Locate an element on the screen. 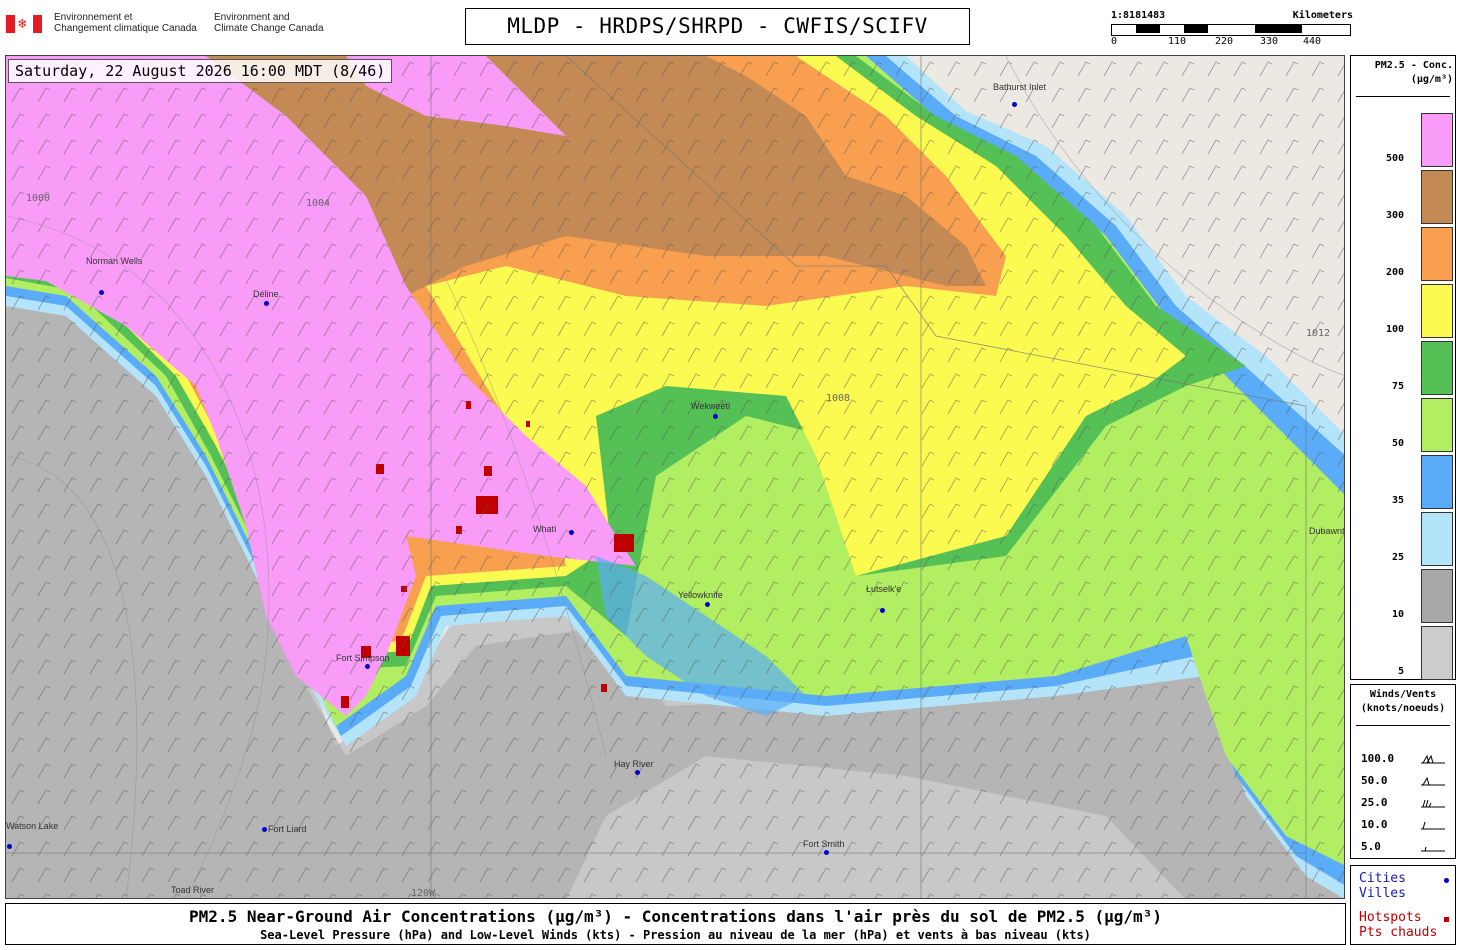 Image resolution: width=1460 pixels, height=950 pixels. city-label: Yellowknife is located at coordinates (700, 595).